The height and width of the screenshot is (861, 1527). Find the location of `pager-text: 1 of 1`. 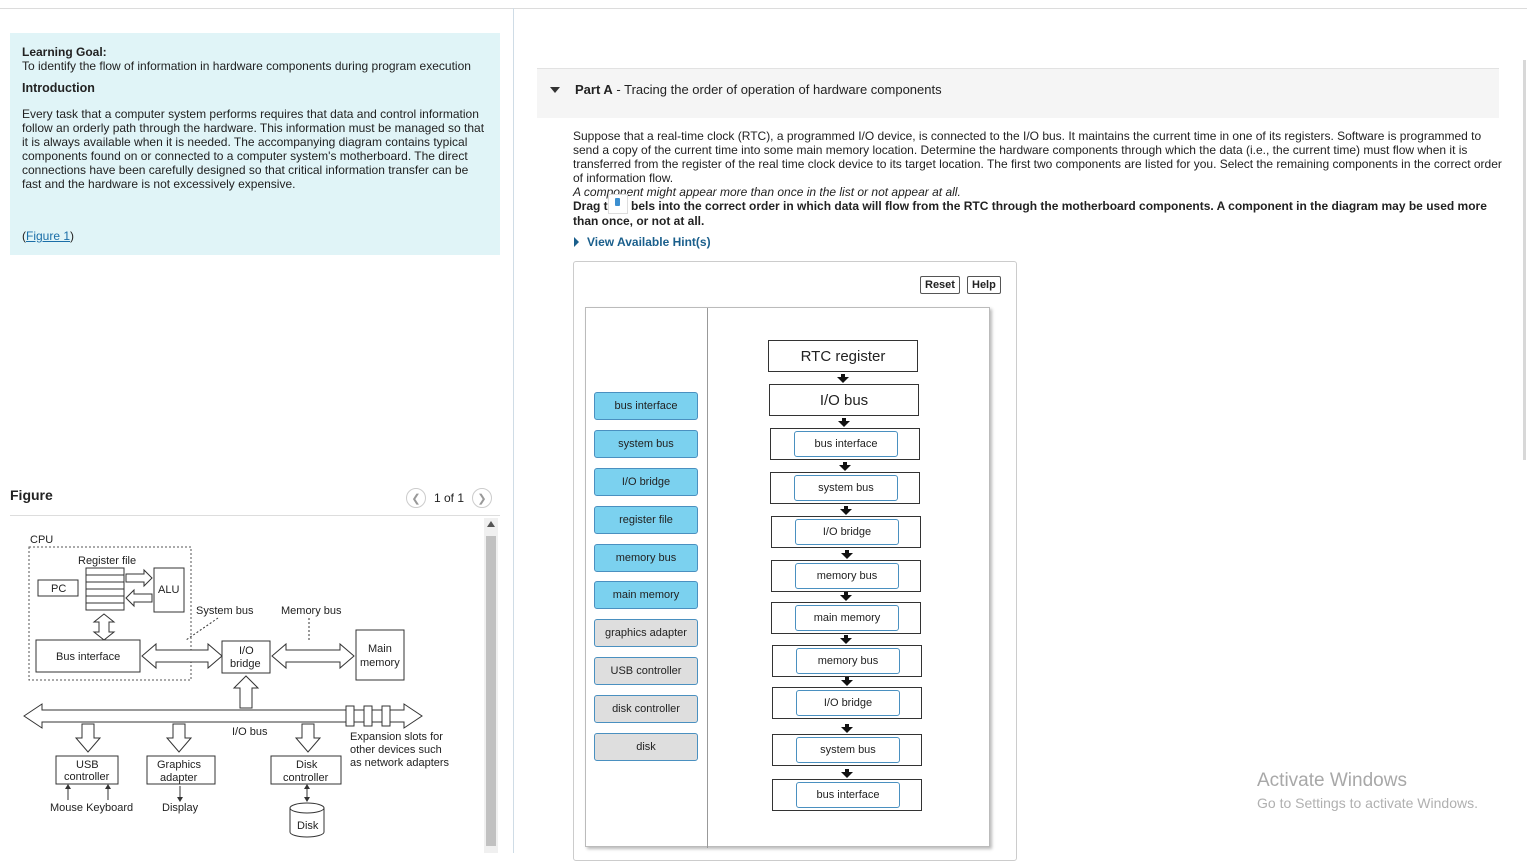

pager-text: 1 of 1 is located at coordinates (449, 498).